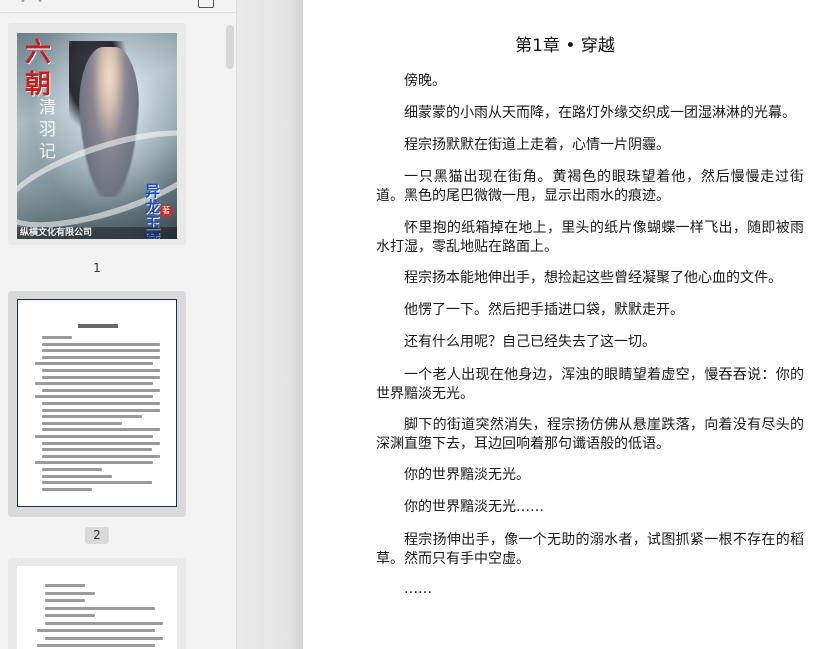 The image size is (827, 649). Describe the element at coordinates (600, 113) in the screenshot. I see `paragraph: 细蒙蒙的小雨从天而降，在路灯外缘交织成一团湿淋淋的光幕。` at that location.